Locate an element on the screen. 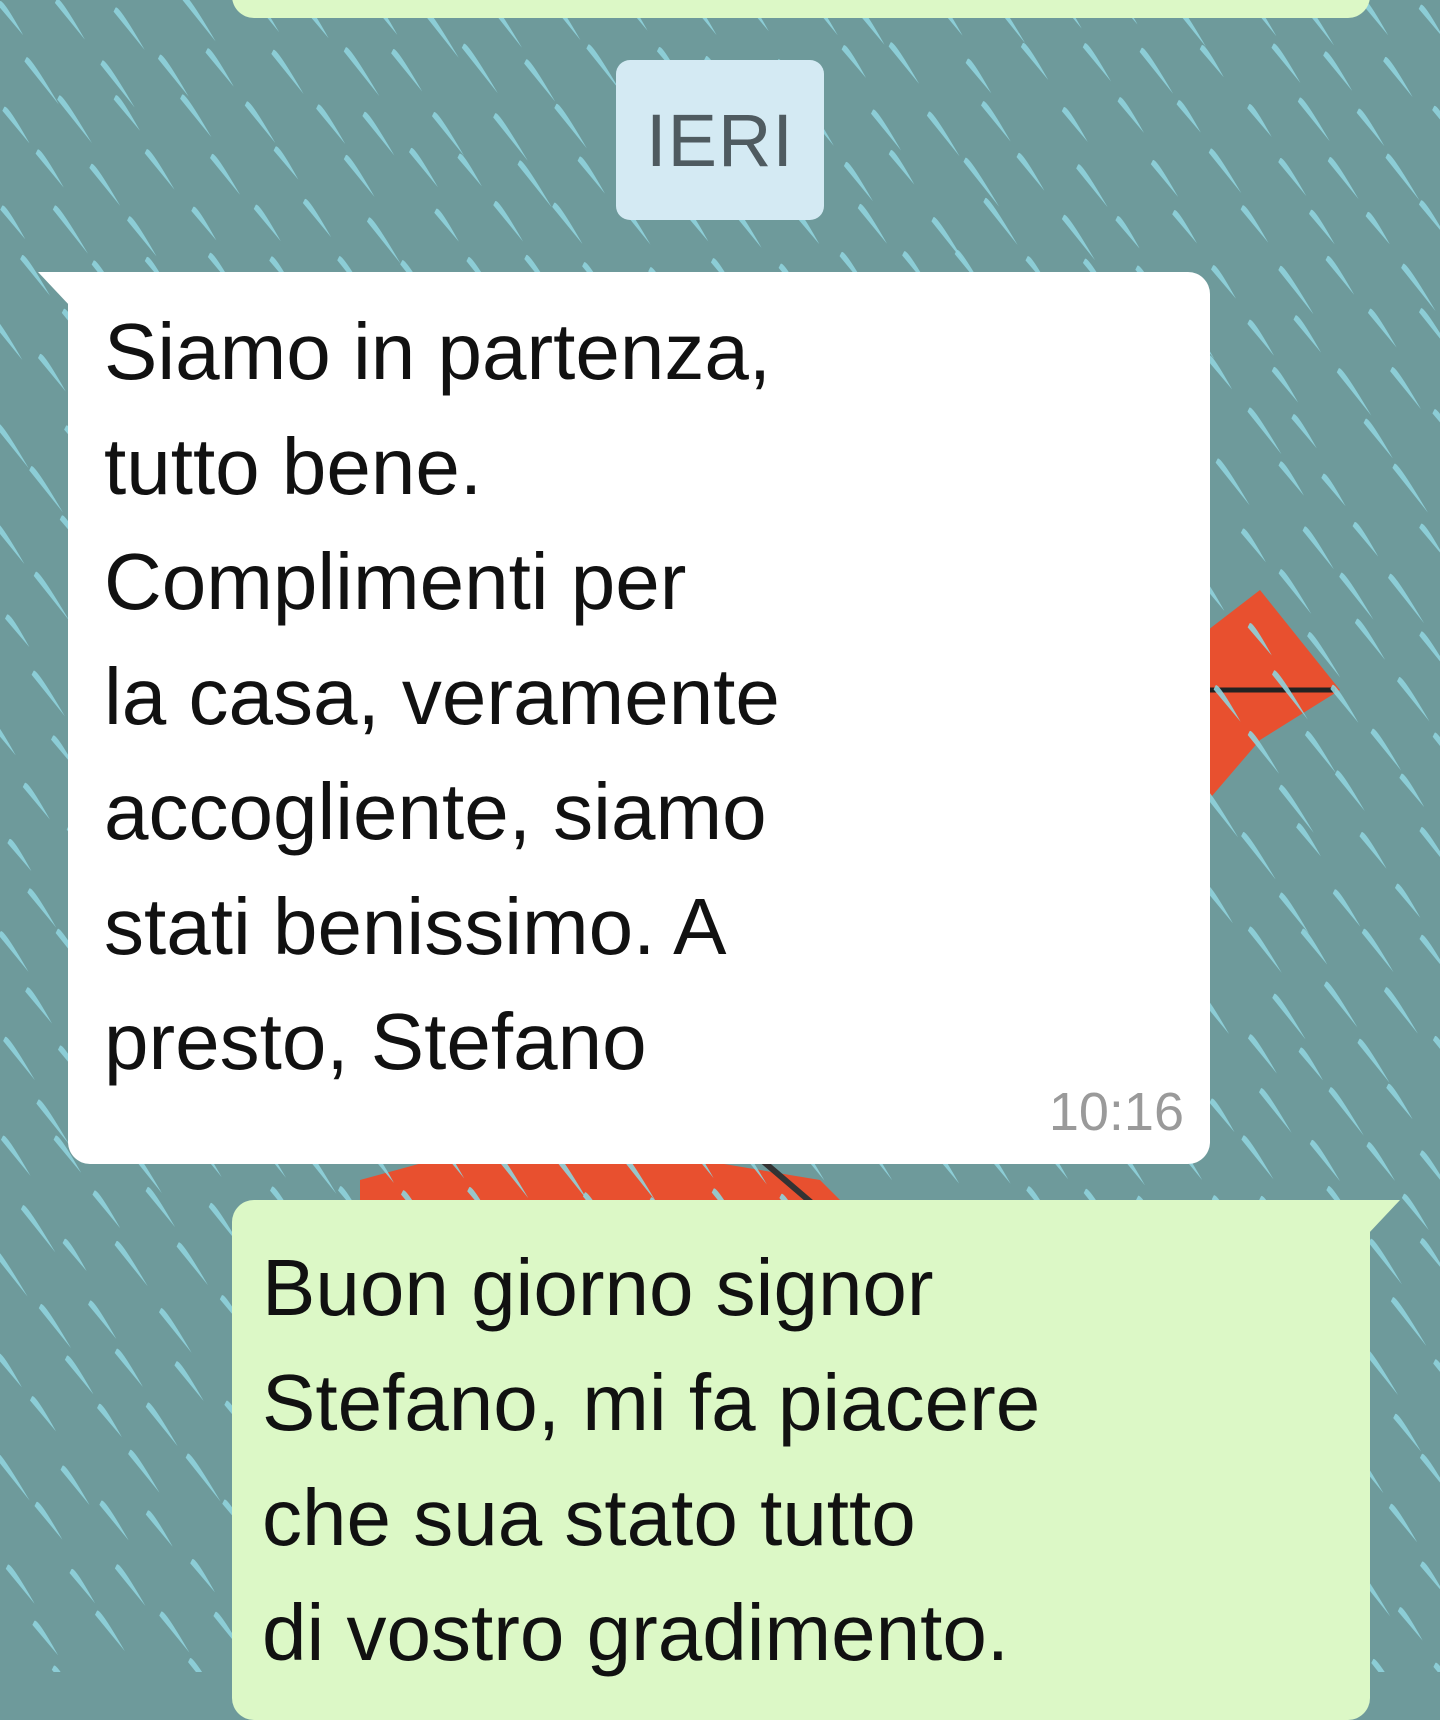  date-divider-label: IERI is located at coordinates (720, 140).